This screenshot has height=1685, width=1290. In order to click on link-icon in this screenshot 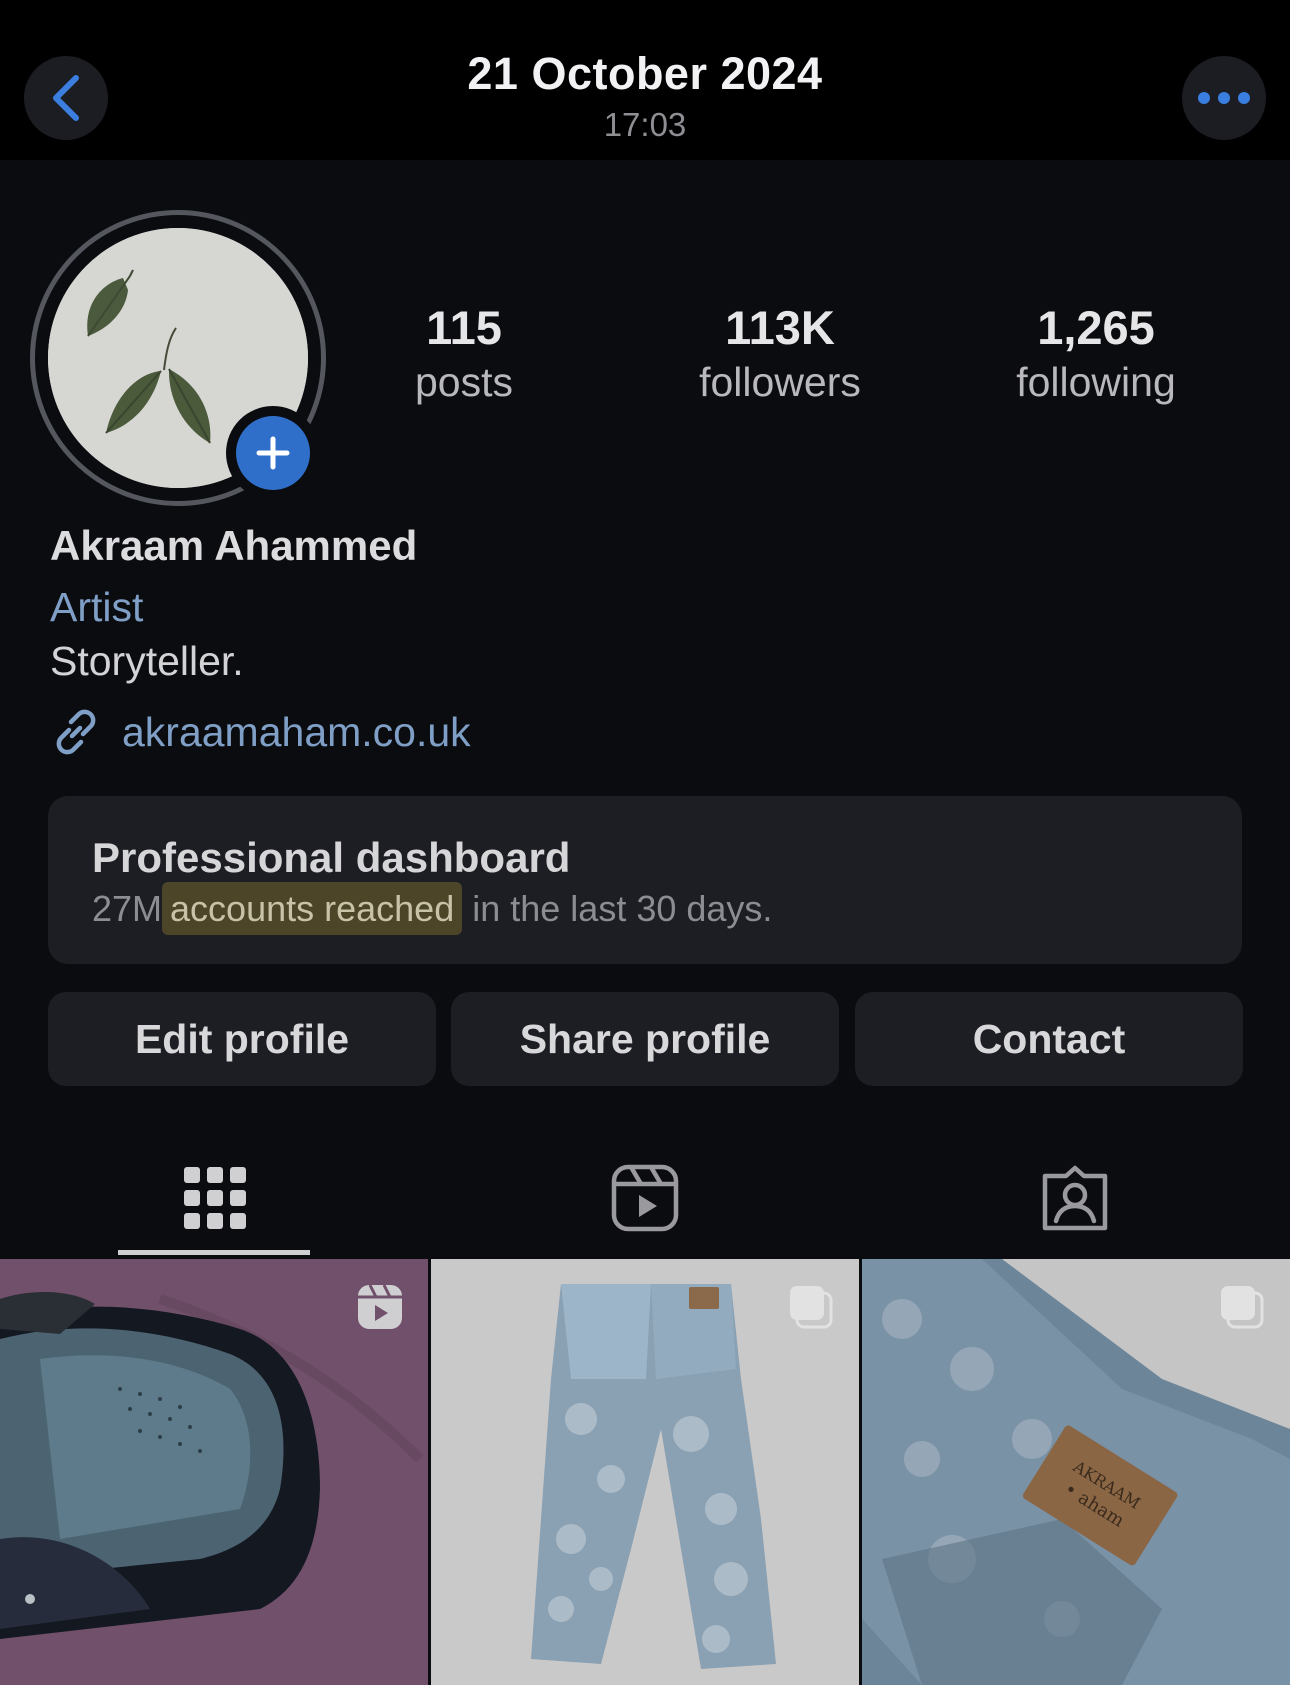, I will do `click(76, 732)`.